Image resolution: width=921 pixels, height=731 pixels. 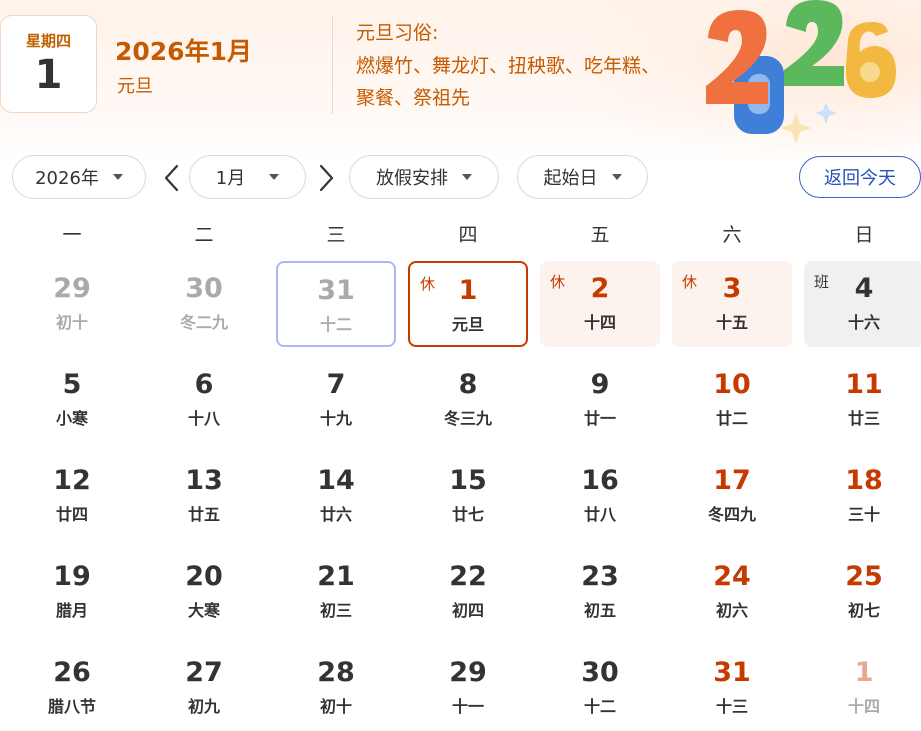 What do you see at coordinates (600, 576) in the screenshot?
I see `day-number: 23` at bounding box center [600, 576].